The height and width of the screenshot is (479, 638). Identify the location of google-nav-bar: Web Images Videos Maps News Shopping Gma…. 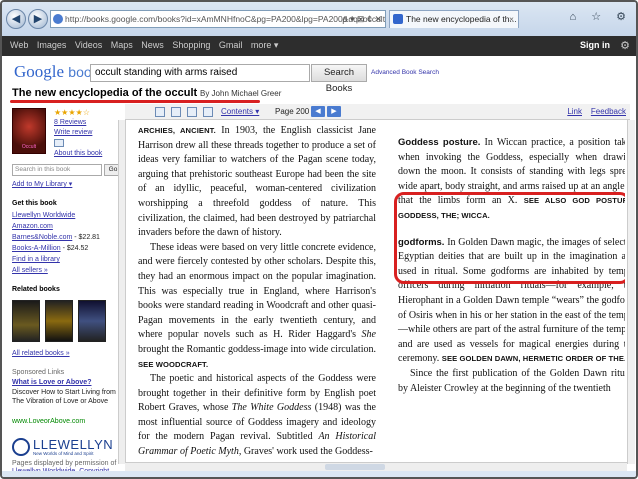
(319, 46).